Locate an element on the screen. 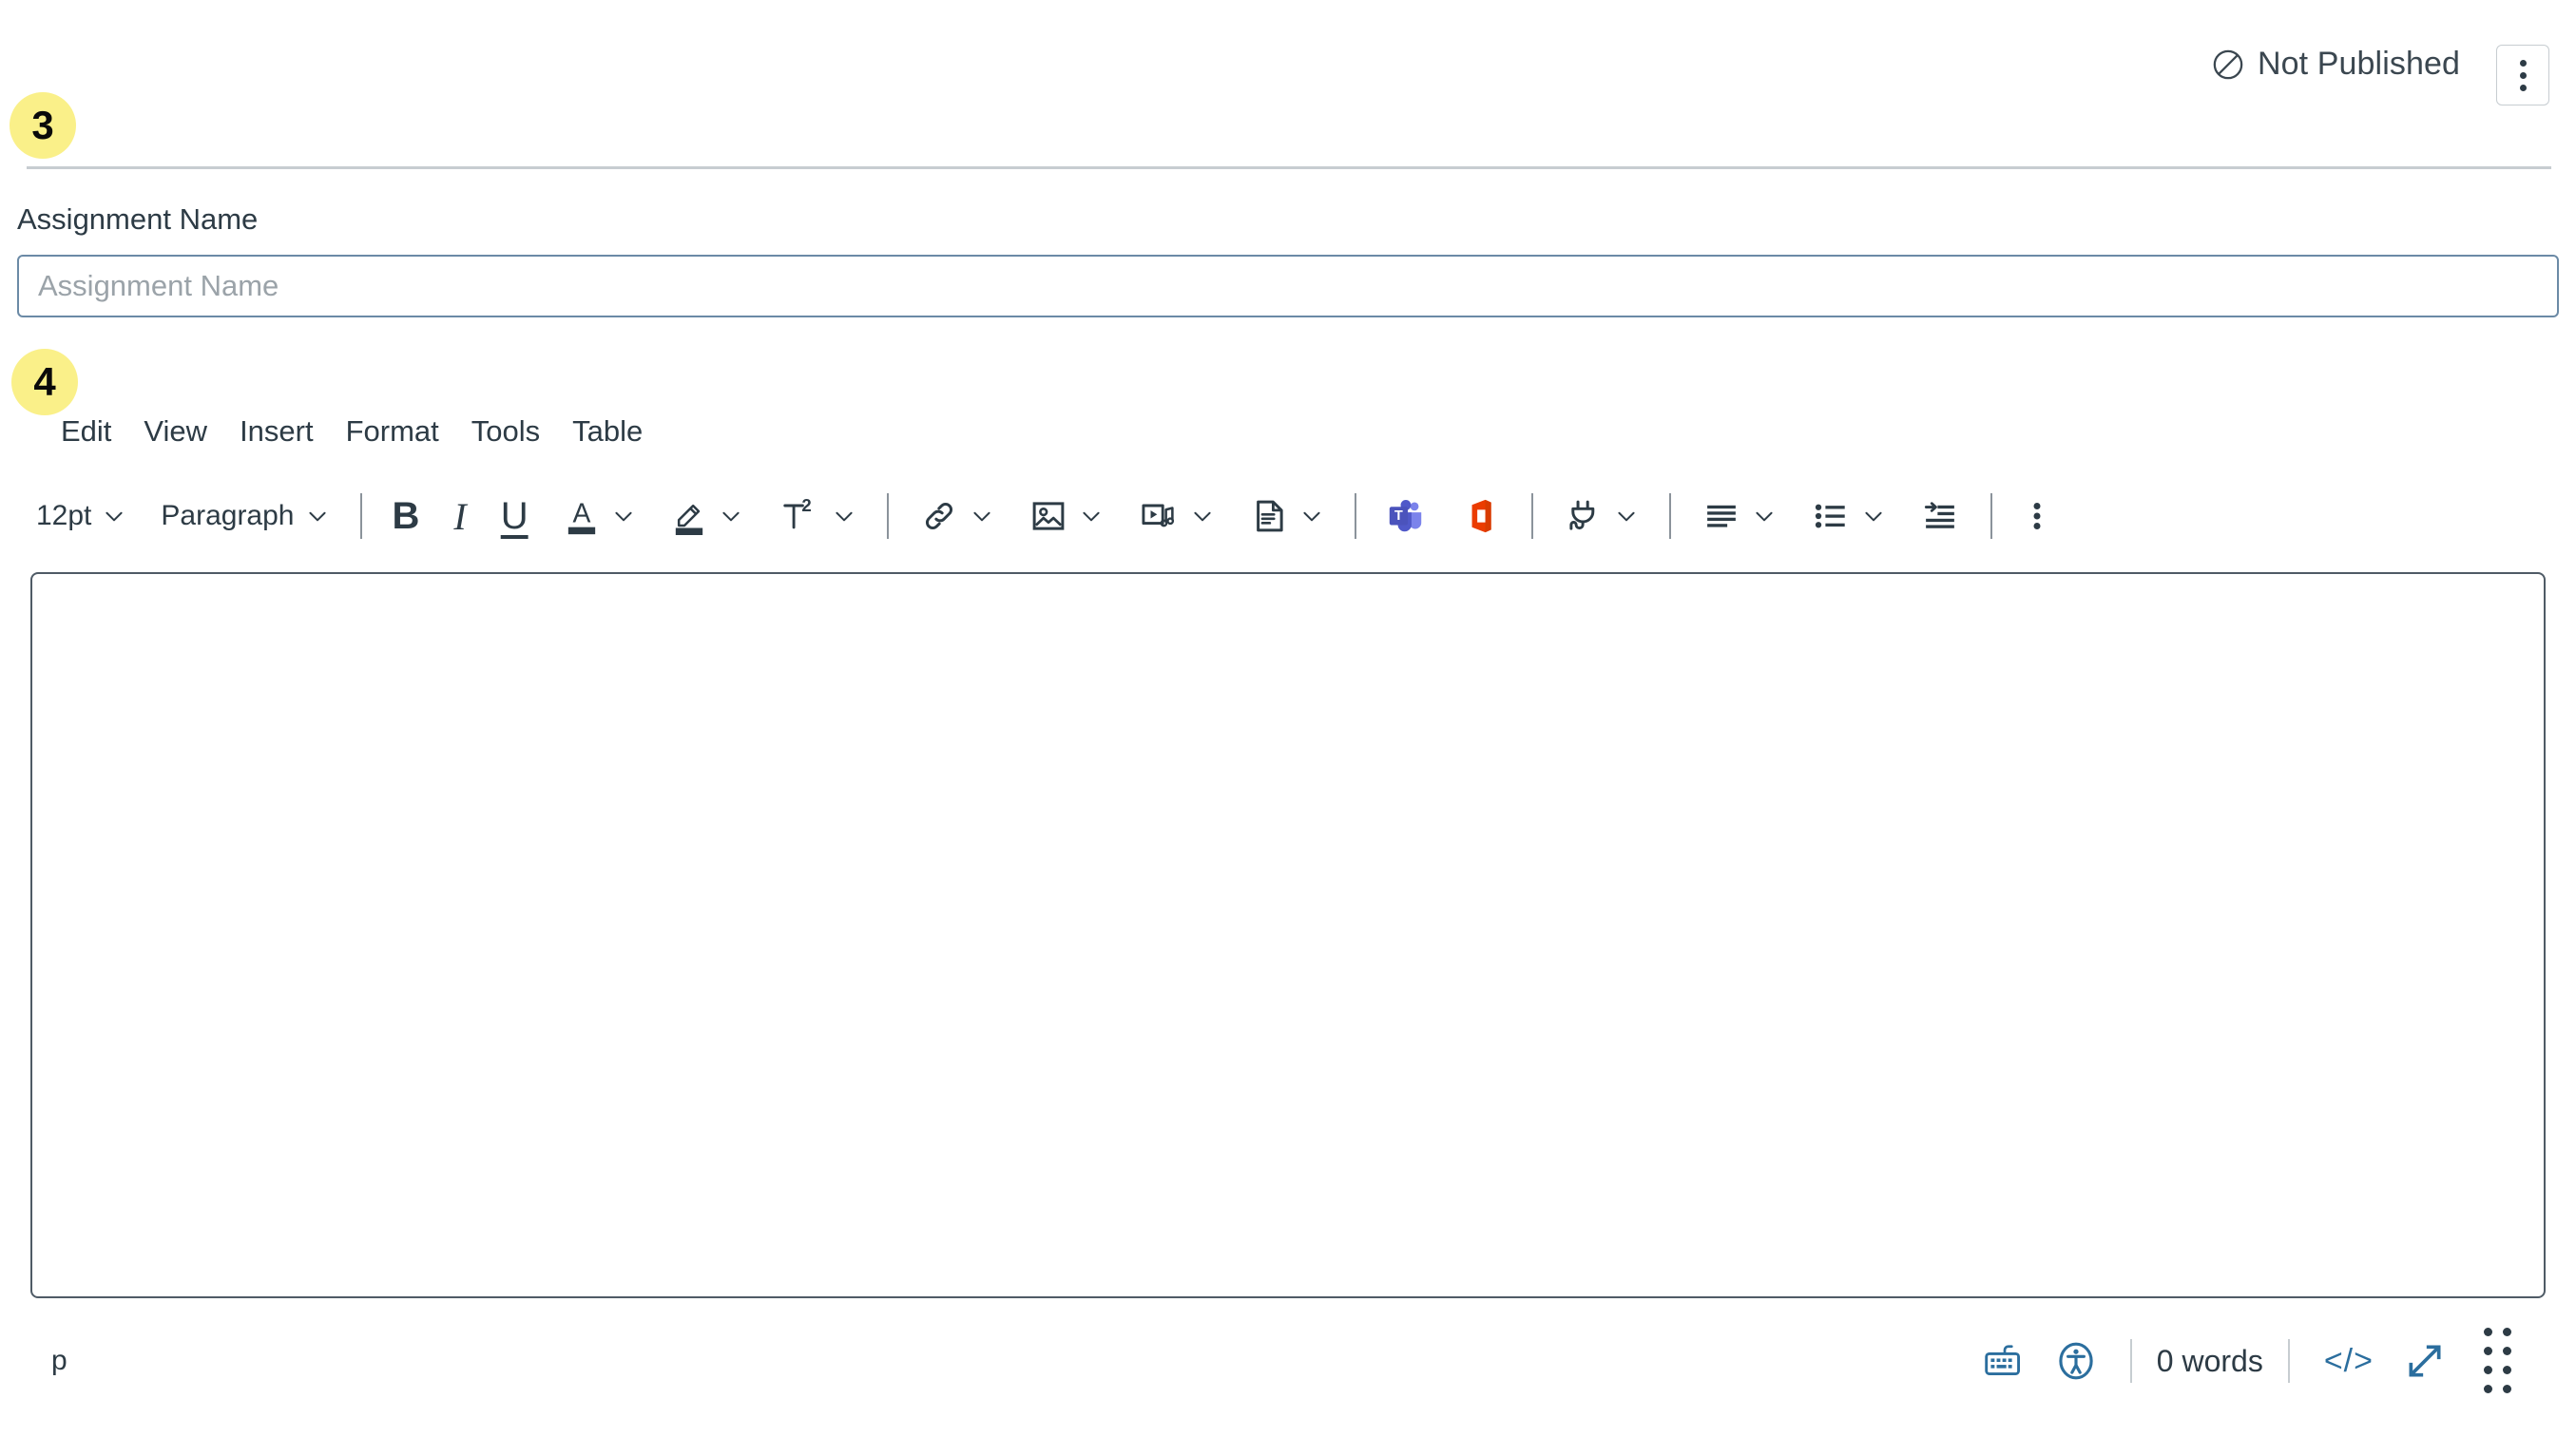 This screenshot has width=2576, height=1437. superscript-button: 2 is located at coordinates (817, 516).